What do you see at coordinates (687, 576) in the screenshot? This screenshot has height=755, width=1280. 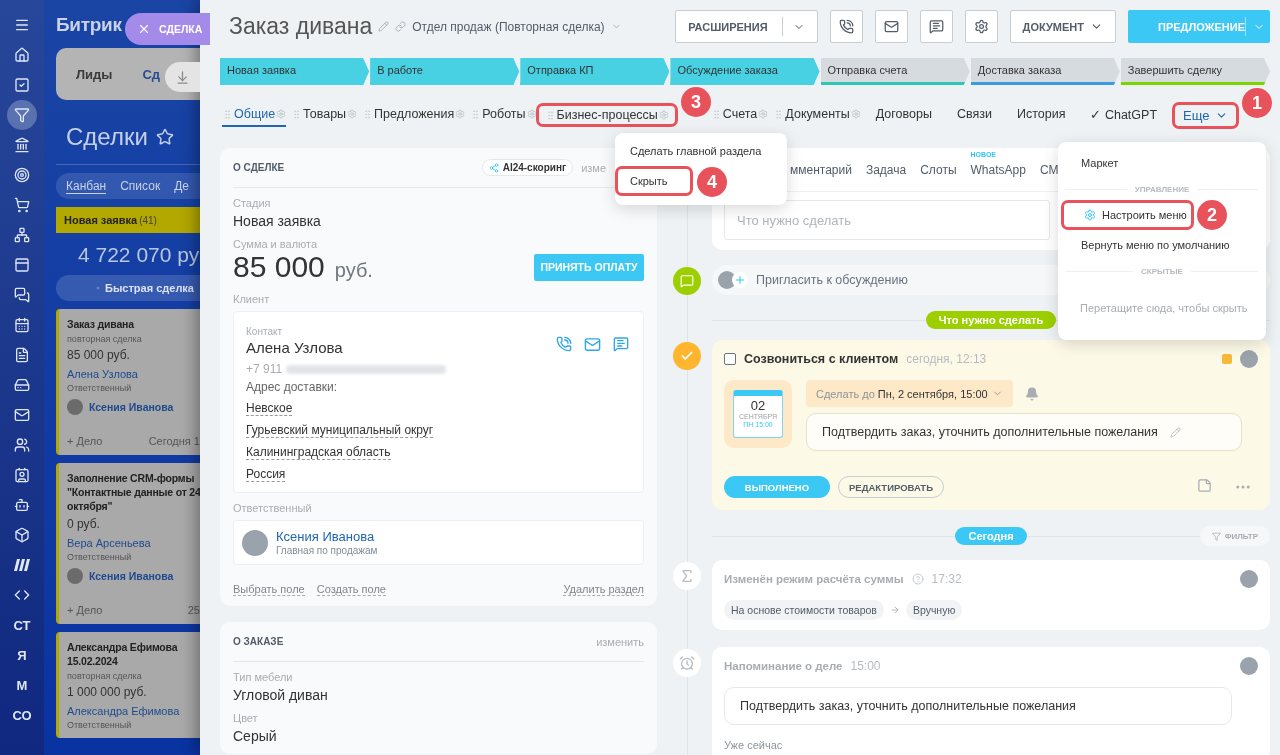 I see `sigma-icon` at bounding box center [687, 576].